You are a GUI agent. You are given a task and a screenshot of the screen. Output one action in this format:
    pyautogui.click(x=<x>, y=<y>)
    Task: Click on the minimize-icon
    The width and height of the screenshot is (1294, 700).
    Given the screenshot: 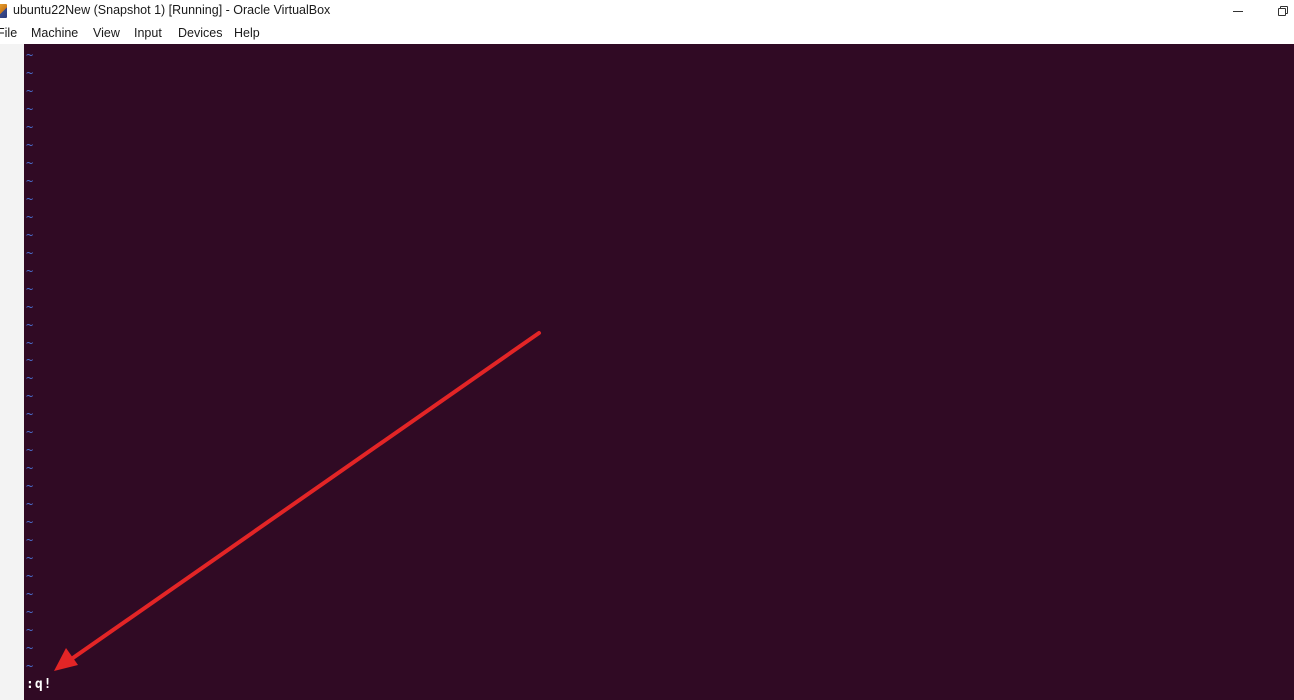 What is the action you would take?
    pyautogui.click(x=1238, y=11)
    